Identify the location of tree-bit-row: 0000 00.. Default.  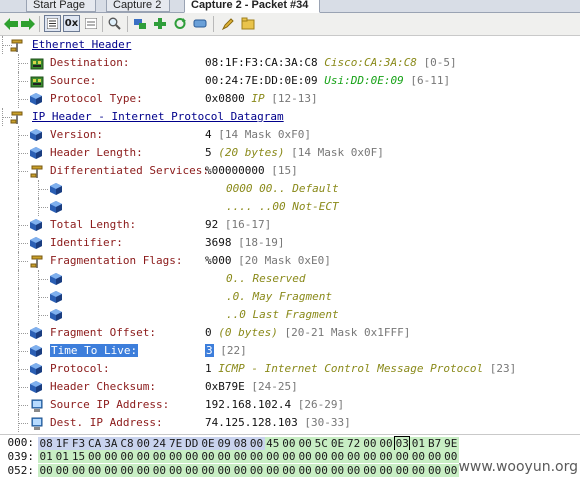
(290, 189).